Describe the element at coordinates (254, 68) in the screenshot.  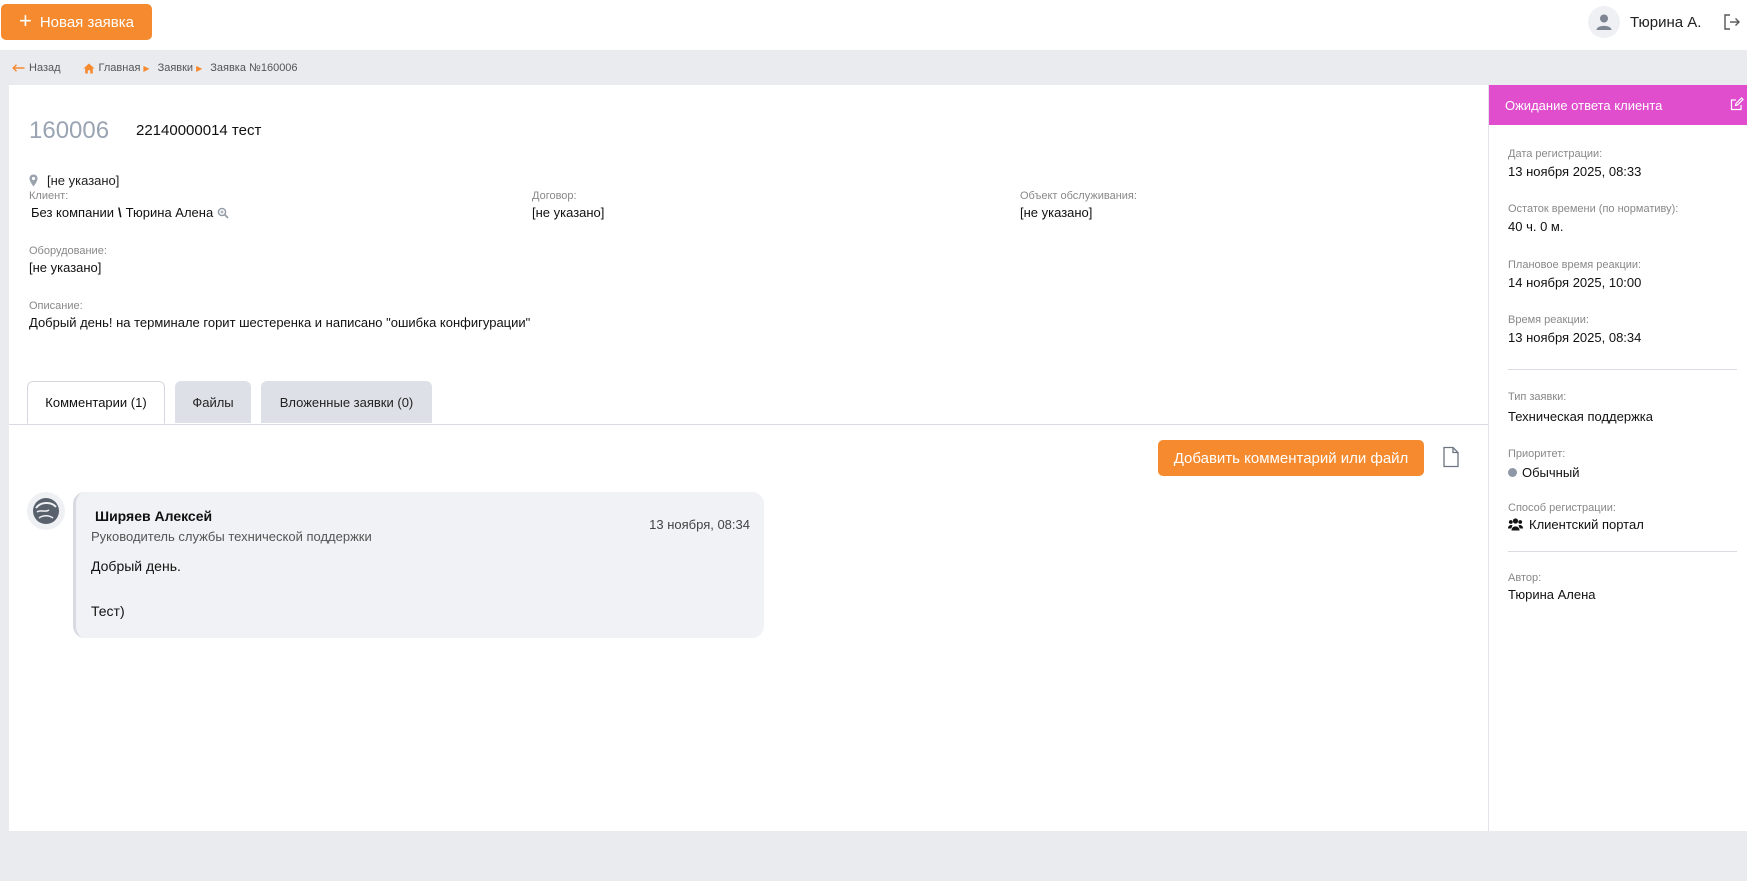
I see `breadcrumb-current: Заявка №160006` at that location.